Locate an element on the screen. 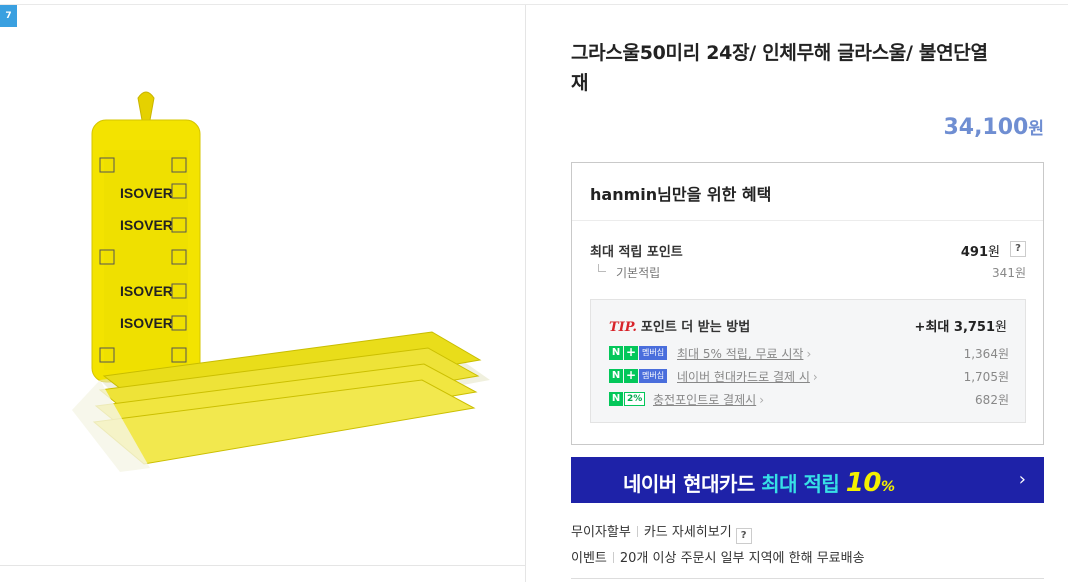  installment-label: 무이자할부 is located at coordinates (601, 532).